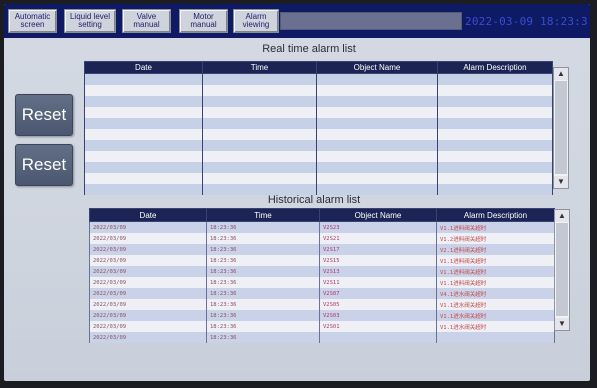 Image resolution: width=597 pixels, height=388 pixels. I want to click on motor-manual-label: Motor manual, so click(203, 20).